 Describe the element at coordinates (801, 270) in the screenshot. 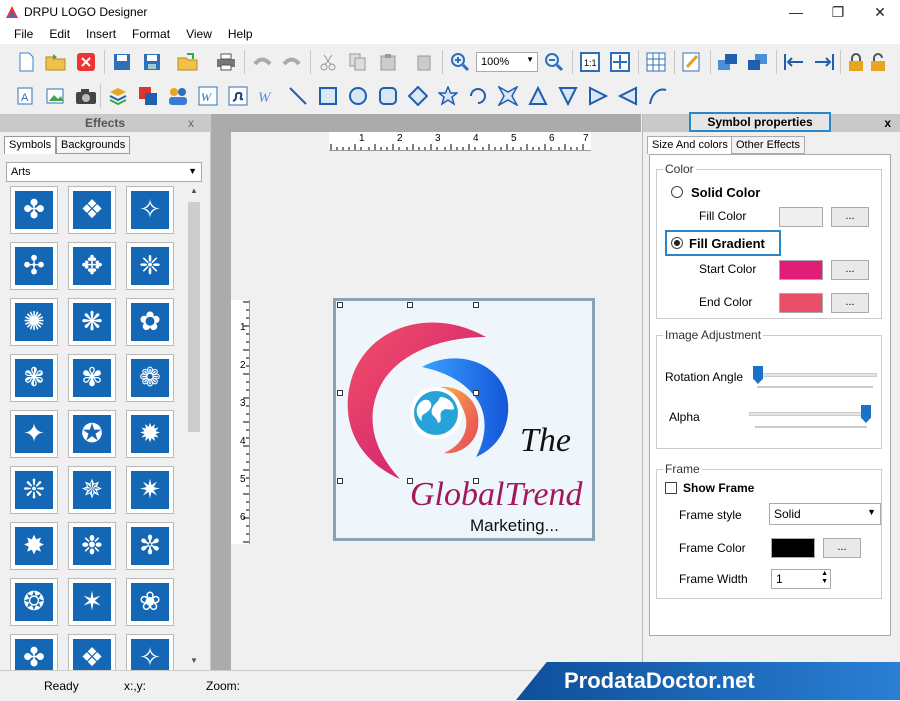

I see `start-color-swatch` at that location.